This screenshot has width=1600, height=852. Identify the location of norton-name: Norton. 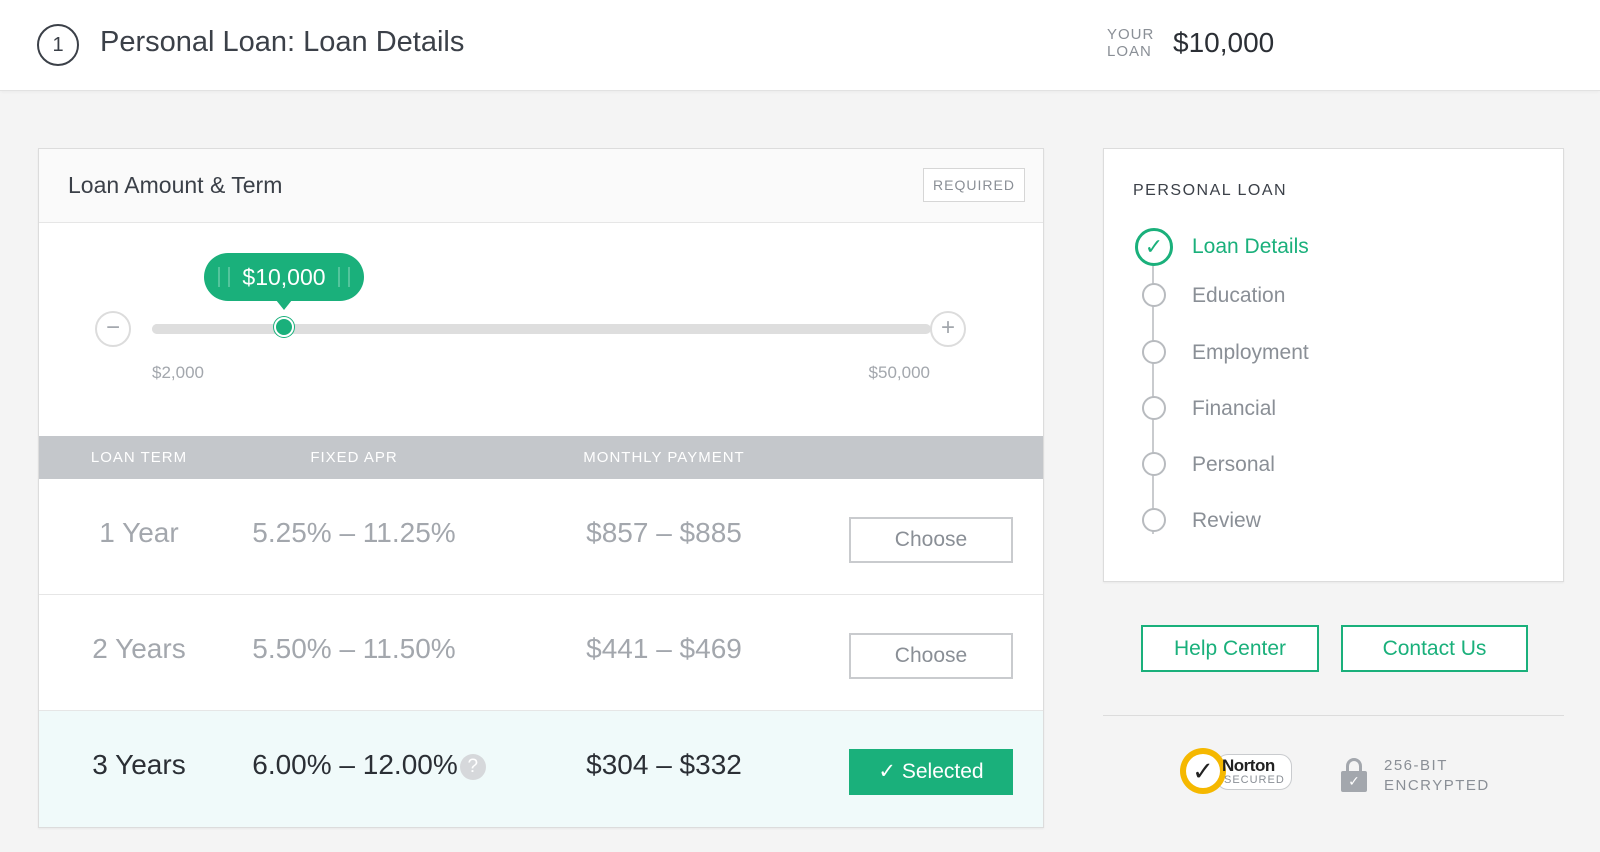
(1248, 765).